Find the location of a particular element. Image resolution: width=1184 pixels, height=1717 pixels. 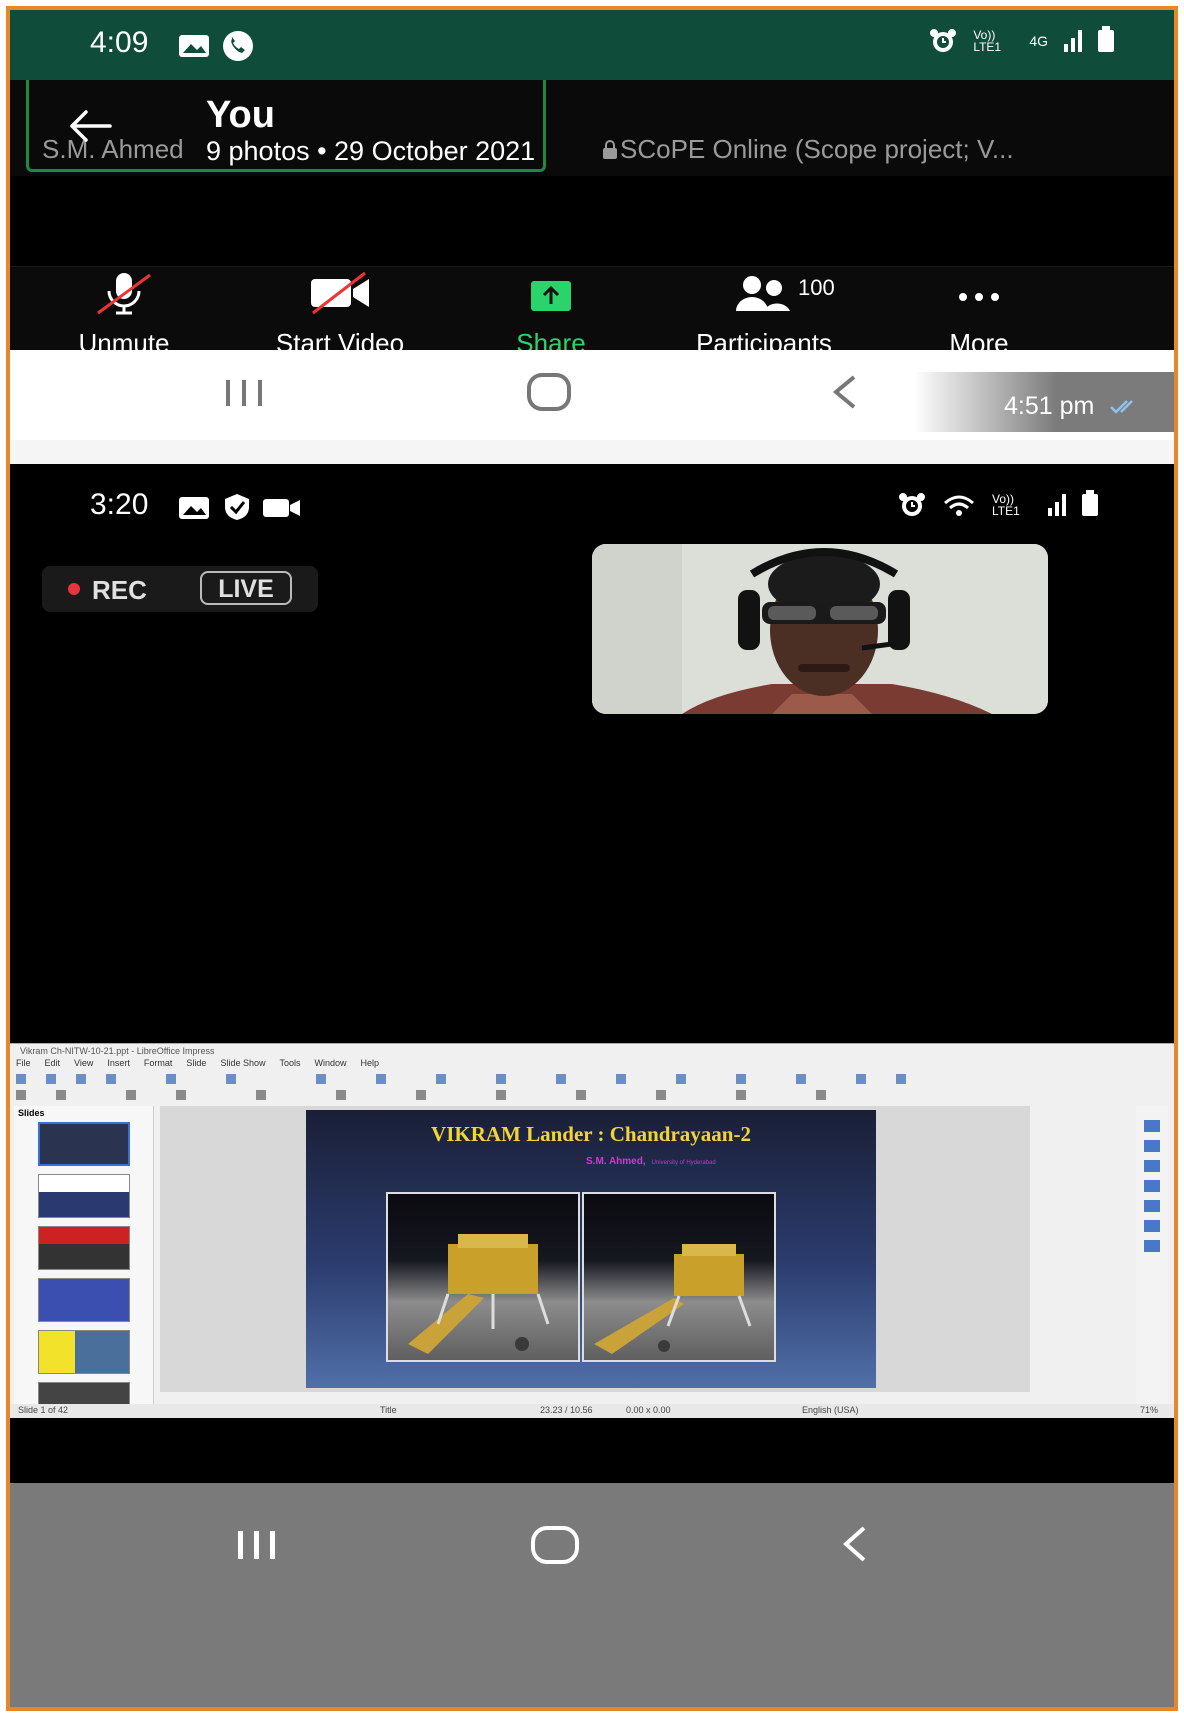

status-slide-count: Slide 1 of 42 is located at coordinates (43, 1410).